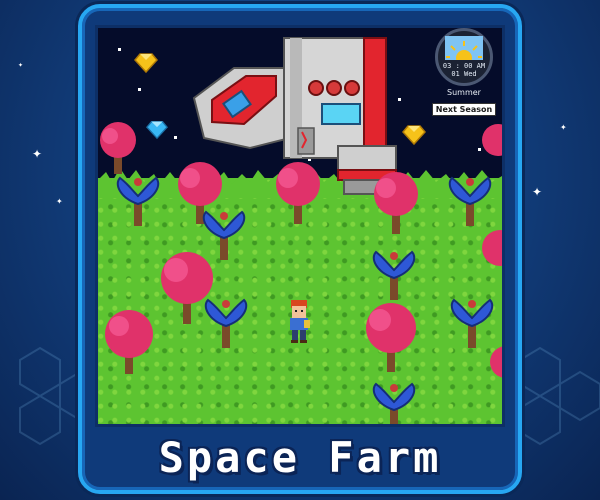  Describe the element at coordinates (464, 66) in the screenshot. I see `clock-time: 03 : 00 AM` at that location.